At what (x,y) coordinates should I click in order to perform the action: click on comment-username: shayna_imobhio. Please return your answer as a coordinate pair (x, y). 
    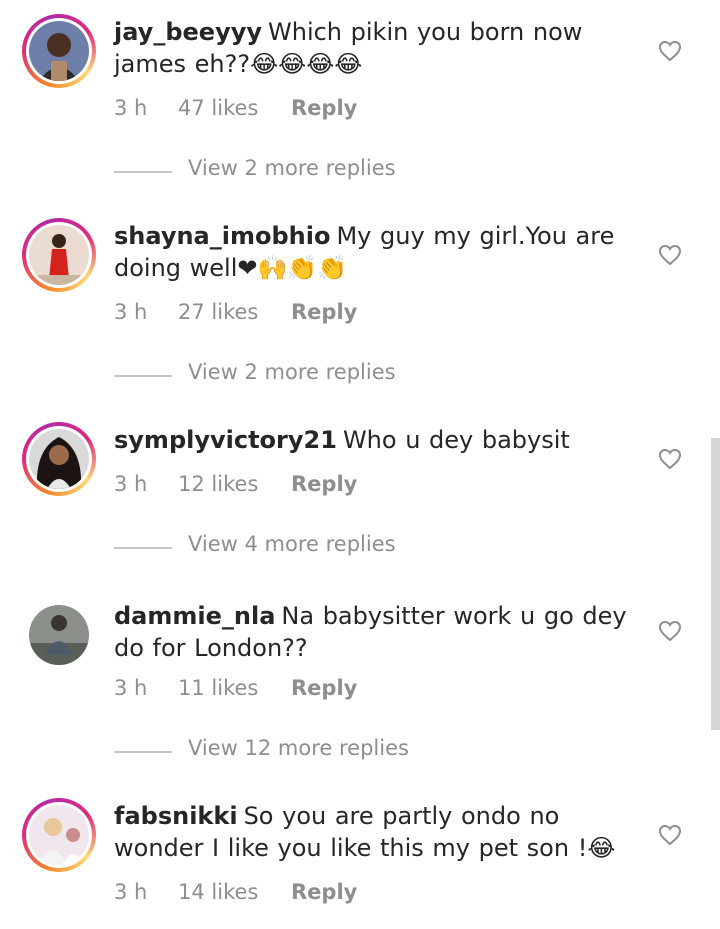
    Looking at the image, I should click on (222, 236).